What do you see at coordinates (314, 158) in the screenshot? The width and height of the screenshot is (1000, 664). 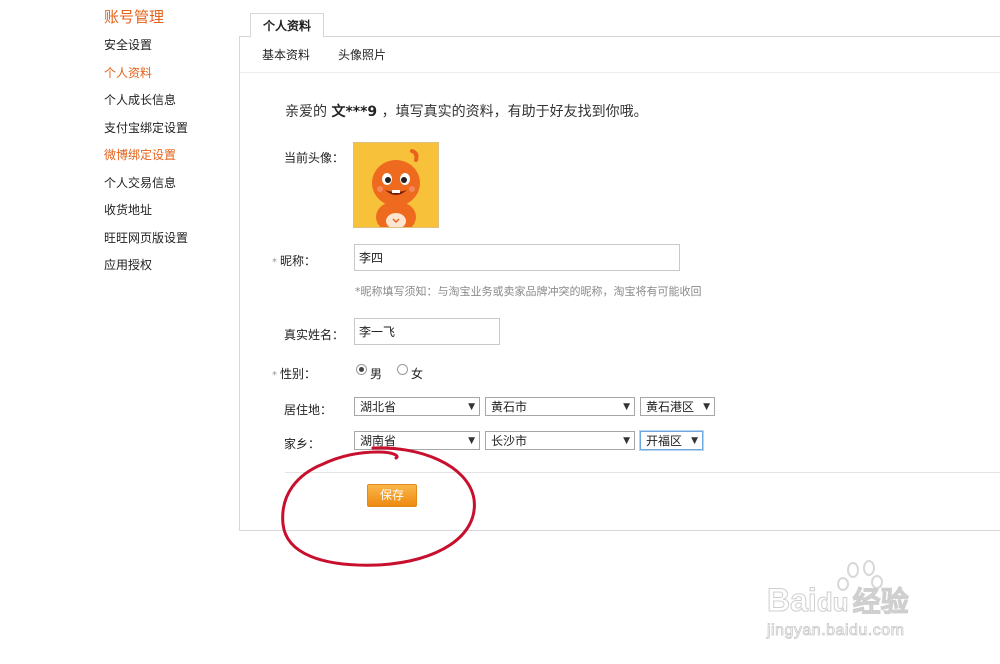 I see `avatar-label: 当前头像：` at bounding box center [314, 158].